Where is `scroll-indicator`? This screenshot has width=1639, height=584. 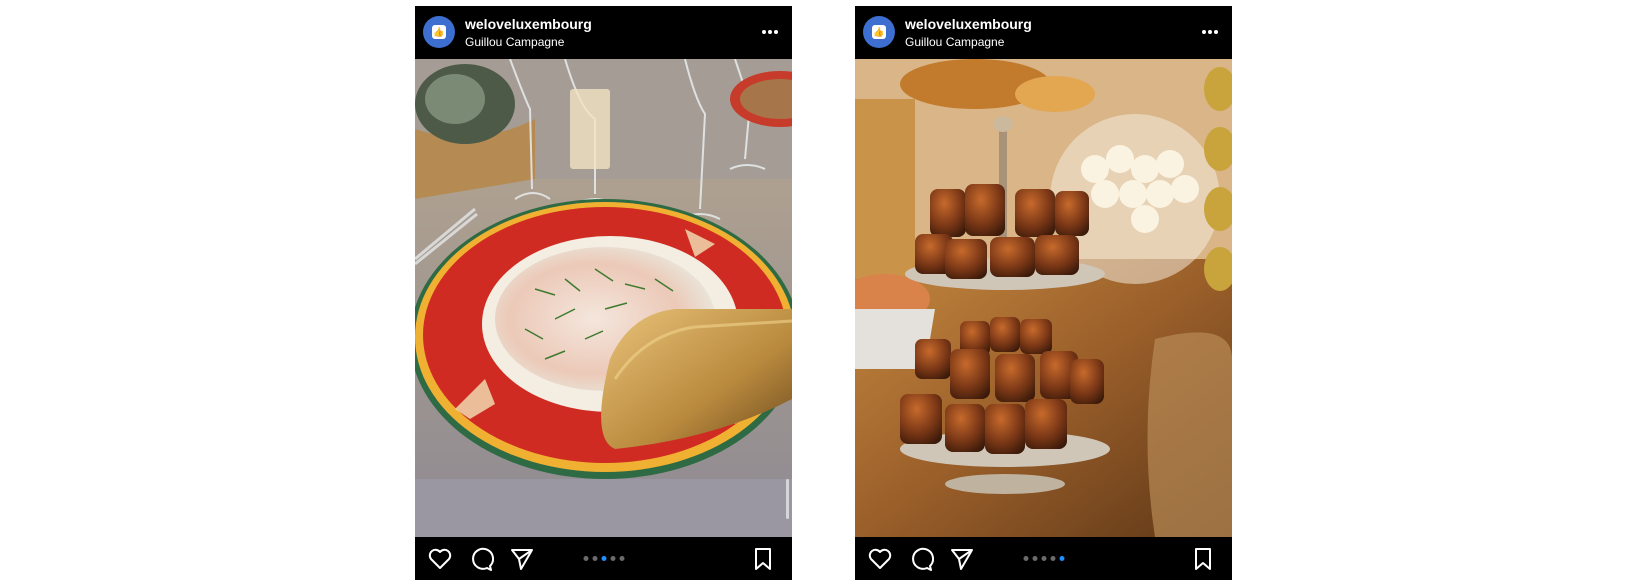
scroll-indicator is located at coordinates (787, 499).